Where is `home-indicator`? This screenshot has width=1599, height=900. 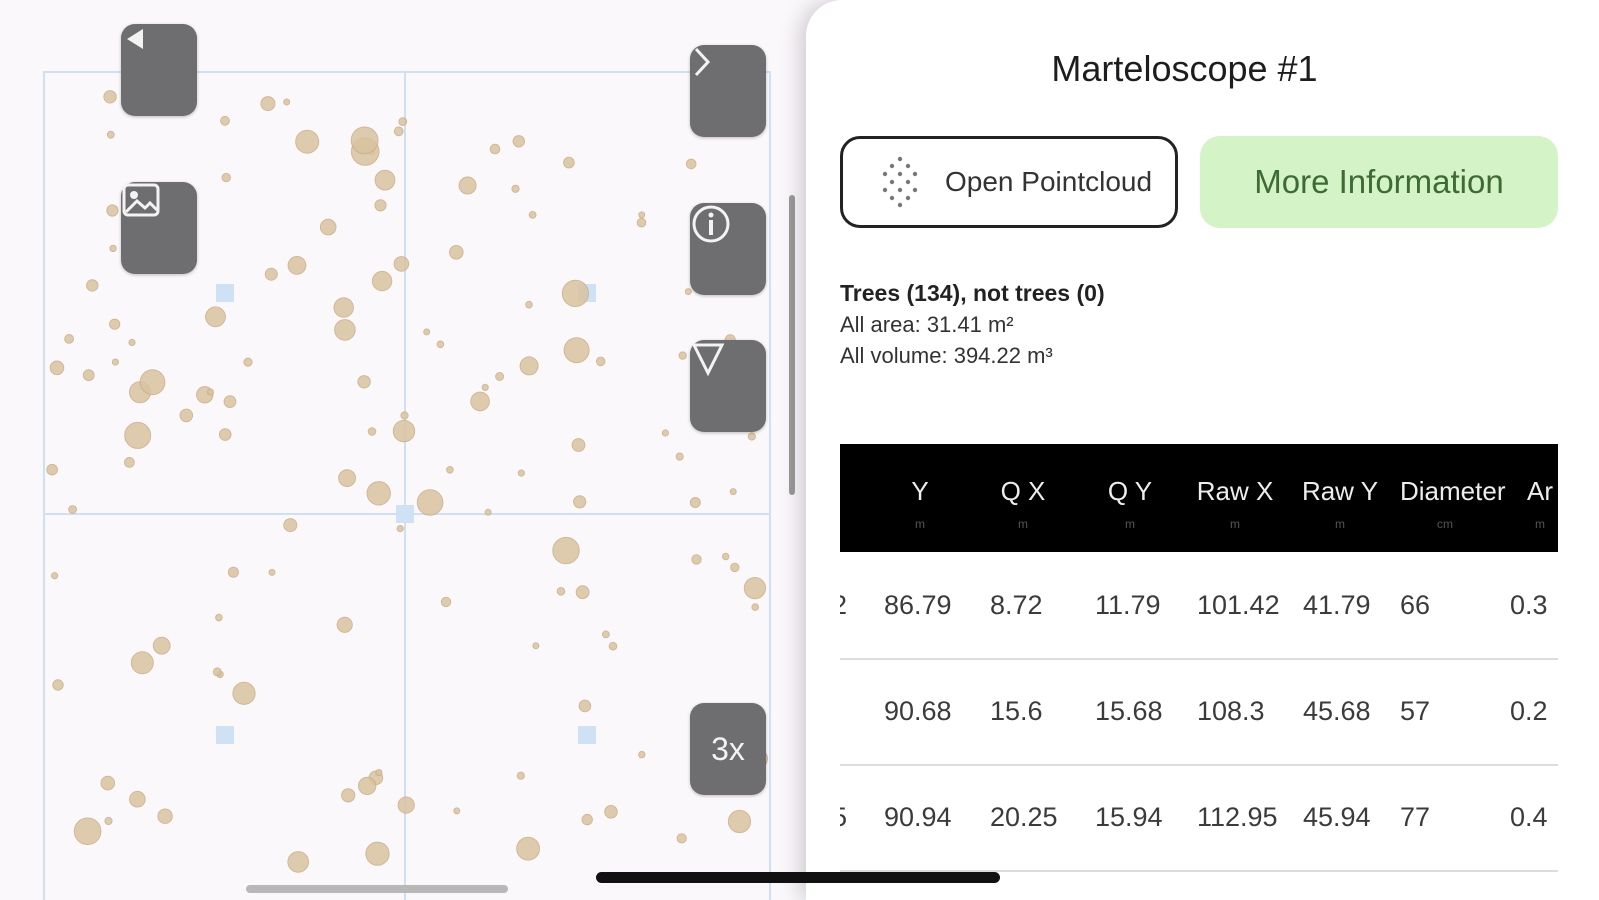 home-indicator is located at coordinates (798, 877).